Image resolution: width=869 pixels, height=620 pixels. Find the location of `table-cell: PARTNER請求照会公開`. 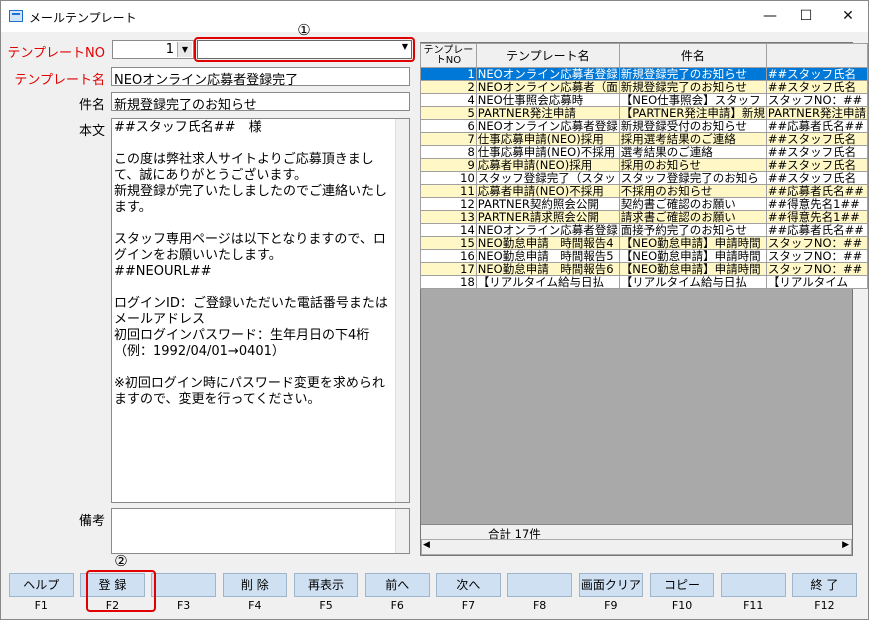

table-cell: PARTNER請求照会公開 is located at coordinates (547, 217).